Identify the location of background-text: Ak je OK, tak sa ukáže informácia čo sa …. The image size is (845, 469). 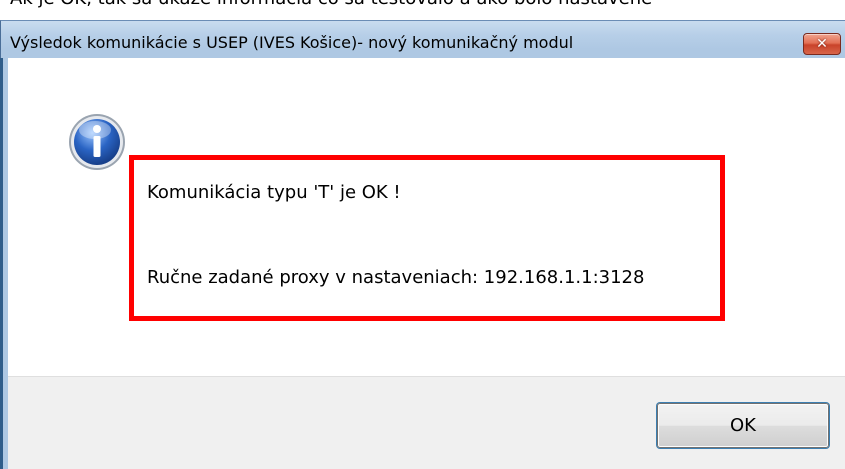
(331, 4).